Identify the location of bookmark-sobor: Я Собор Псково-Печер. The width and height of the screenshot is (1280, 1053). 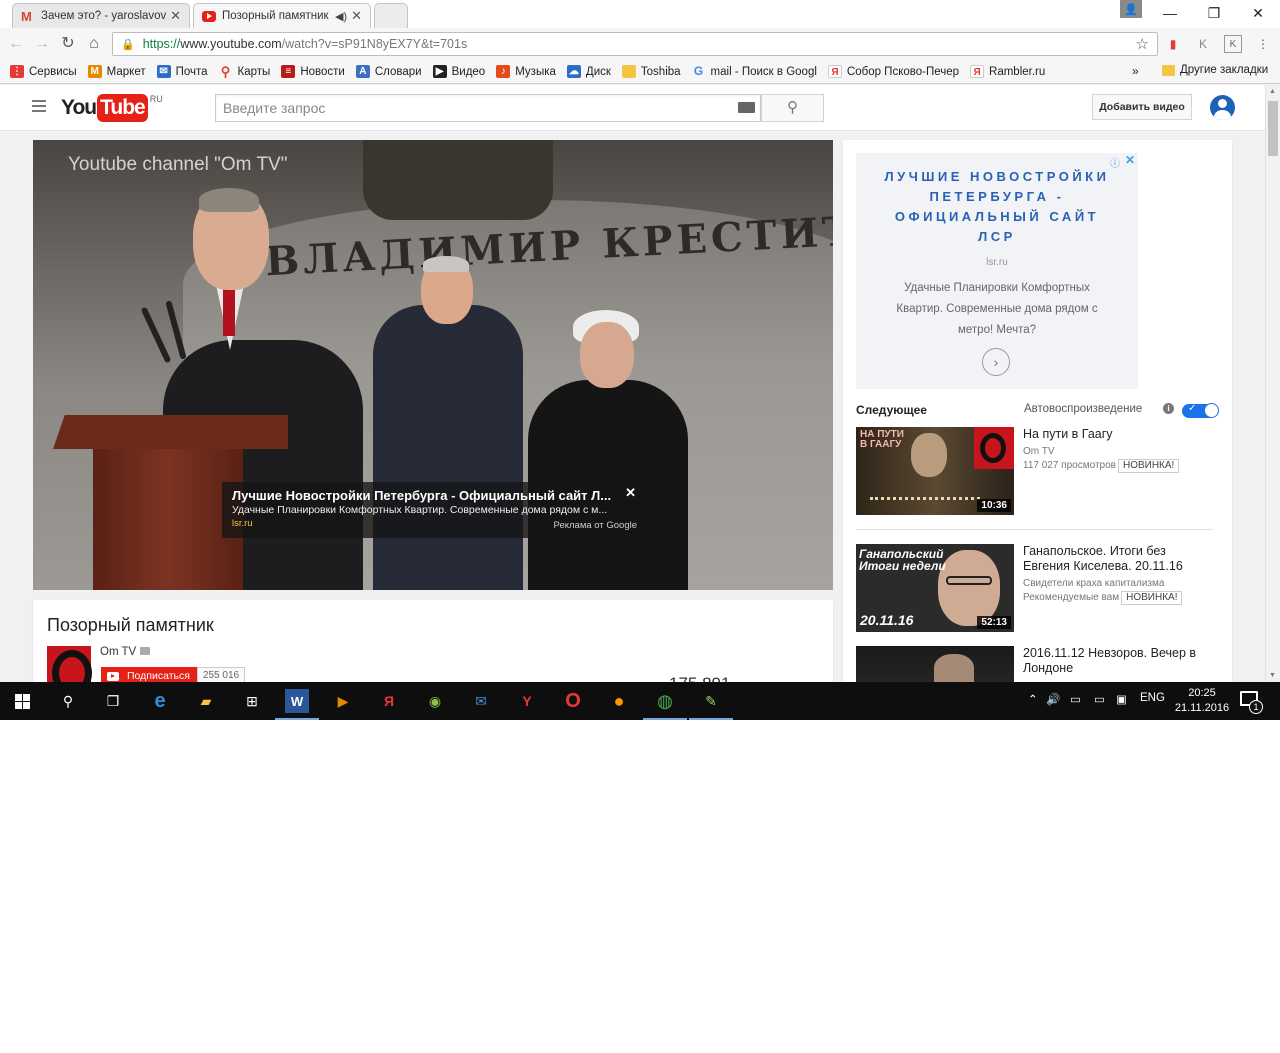
(893, 71).